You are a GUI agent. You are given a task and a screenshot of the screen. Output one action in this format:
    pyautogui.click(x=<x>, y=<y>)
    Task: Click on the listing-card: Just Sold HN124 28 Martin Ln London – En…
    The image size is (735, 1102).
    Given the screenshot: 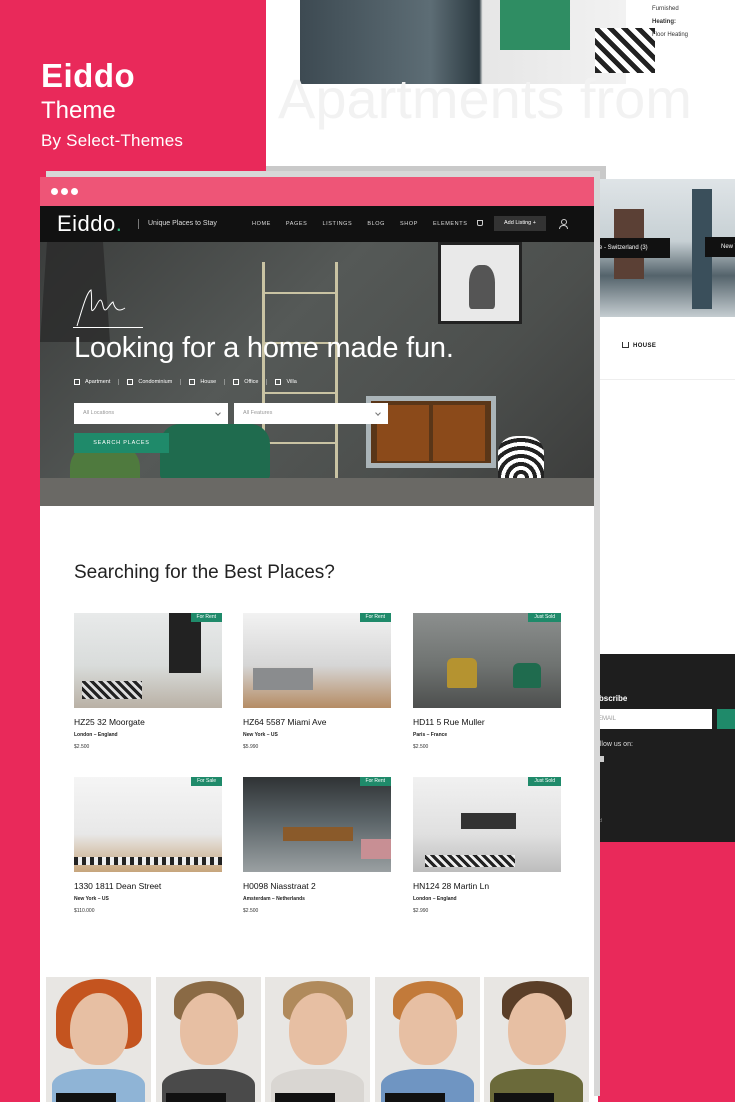 What is the action you would take?
    pyautogui.click(x=487, y=845)
    